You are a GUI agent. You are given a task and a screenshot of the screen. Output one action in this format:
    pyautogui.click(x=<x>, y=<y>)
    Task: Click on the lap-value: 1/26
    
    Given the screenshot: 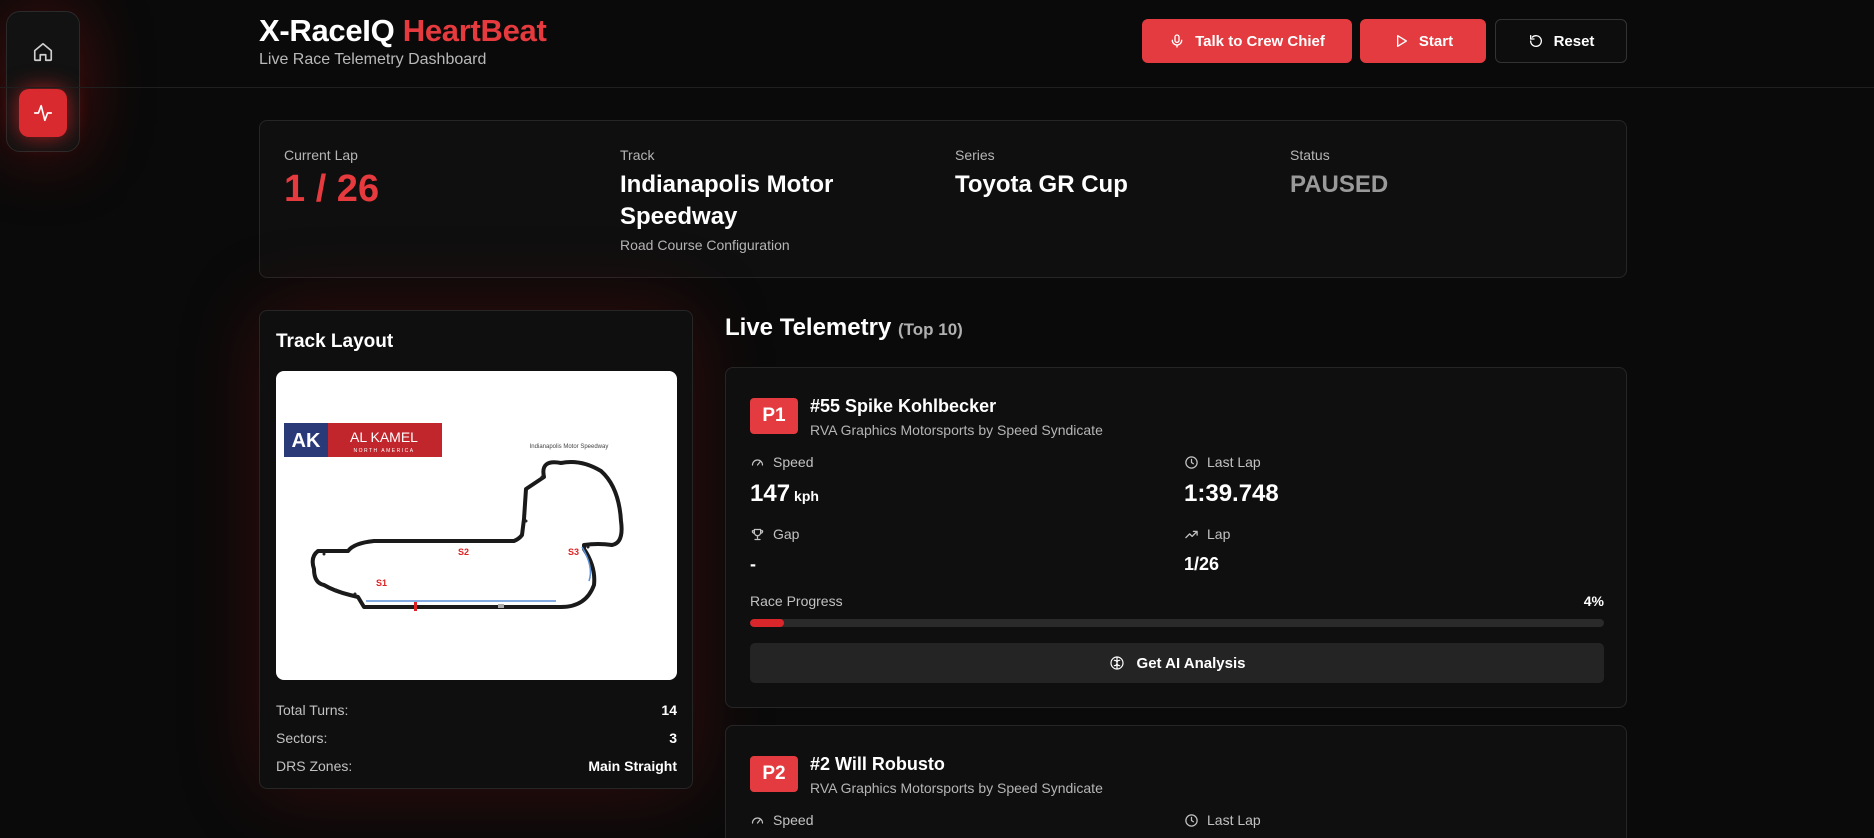 What is the action you would take?
    pyautogui.click(x=1202, y=564)
    